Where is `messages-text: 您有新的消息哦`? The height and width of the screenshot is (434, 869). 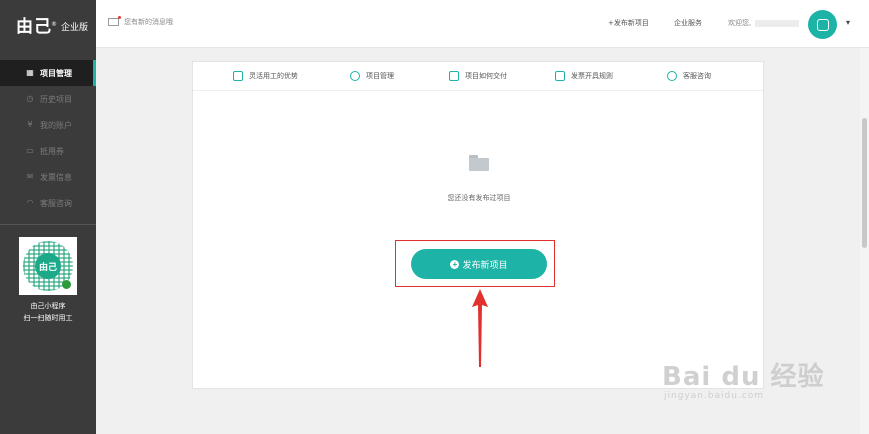 messages-text: 您有新的消息哦 is located at coordinates (148, 22).